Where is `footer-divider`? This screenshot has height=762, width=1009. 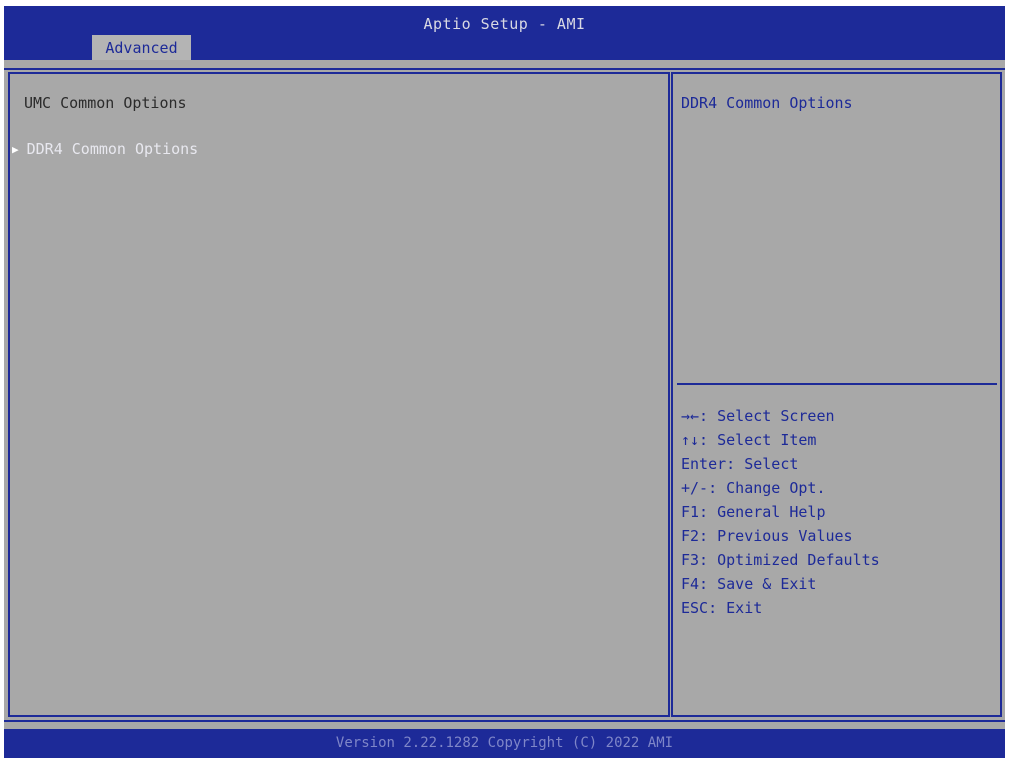
footer-divider is located at coordinates (504, 721).